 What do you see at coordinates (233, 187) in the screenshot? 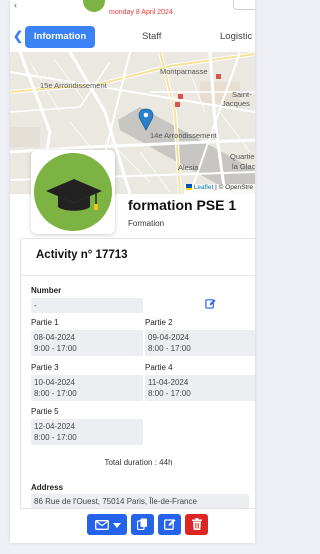
I see `osm-attribution: | © OpenStre` at bounding box center [233, 187].